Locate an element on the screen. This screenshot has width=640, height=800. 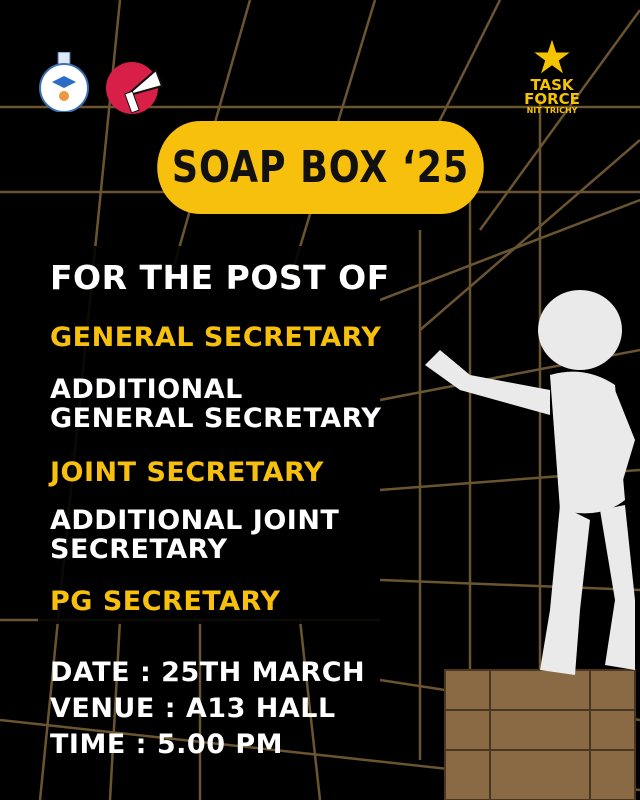
event-venue: VENUE : A13 HALL is located at coordinates (193, 708).